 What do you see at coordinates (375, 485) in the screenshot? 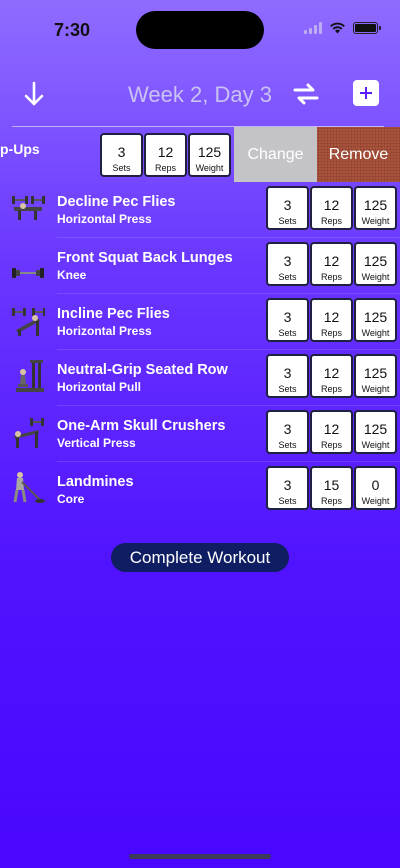
I see `stat-value: 0` at bounding box center [375, 485].